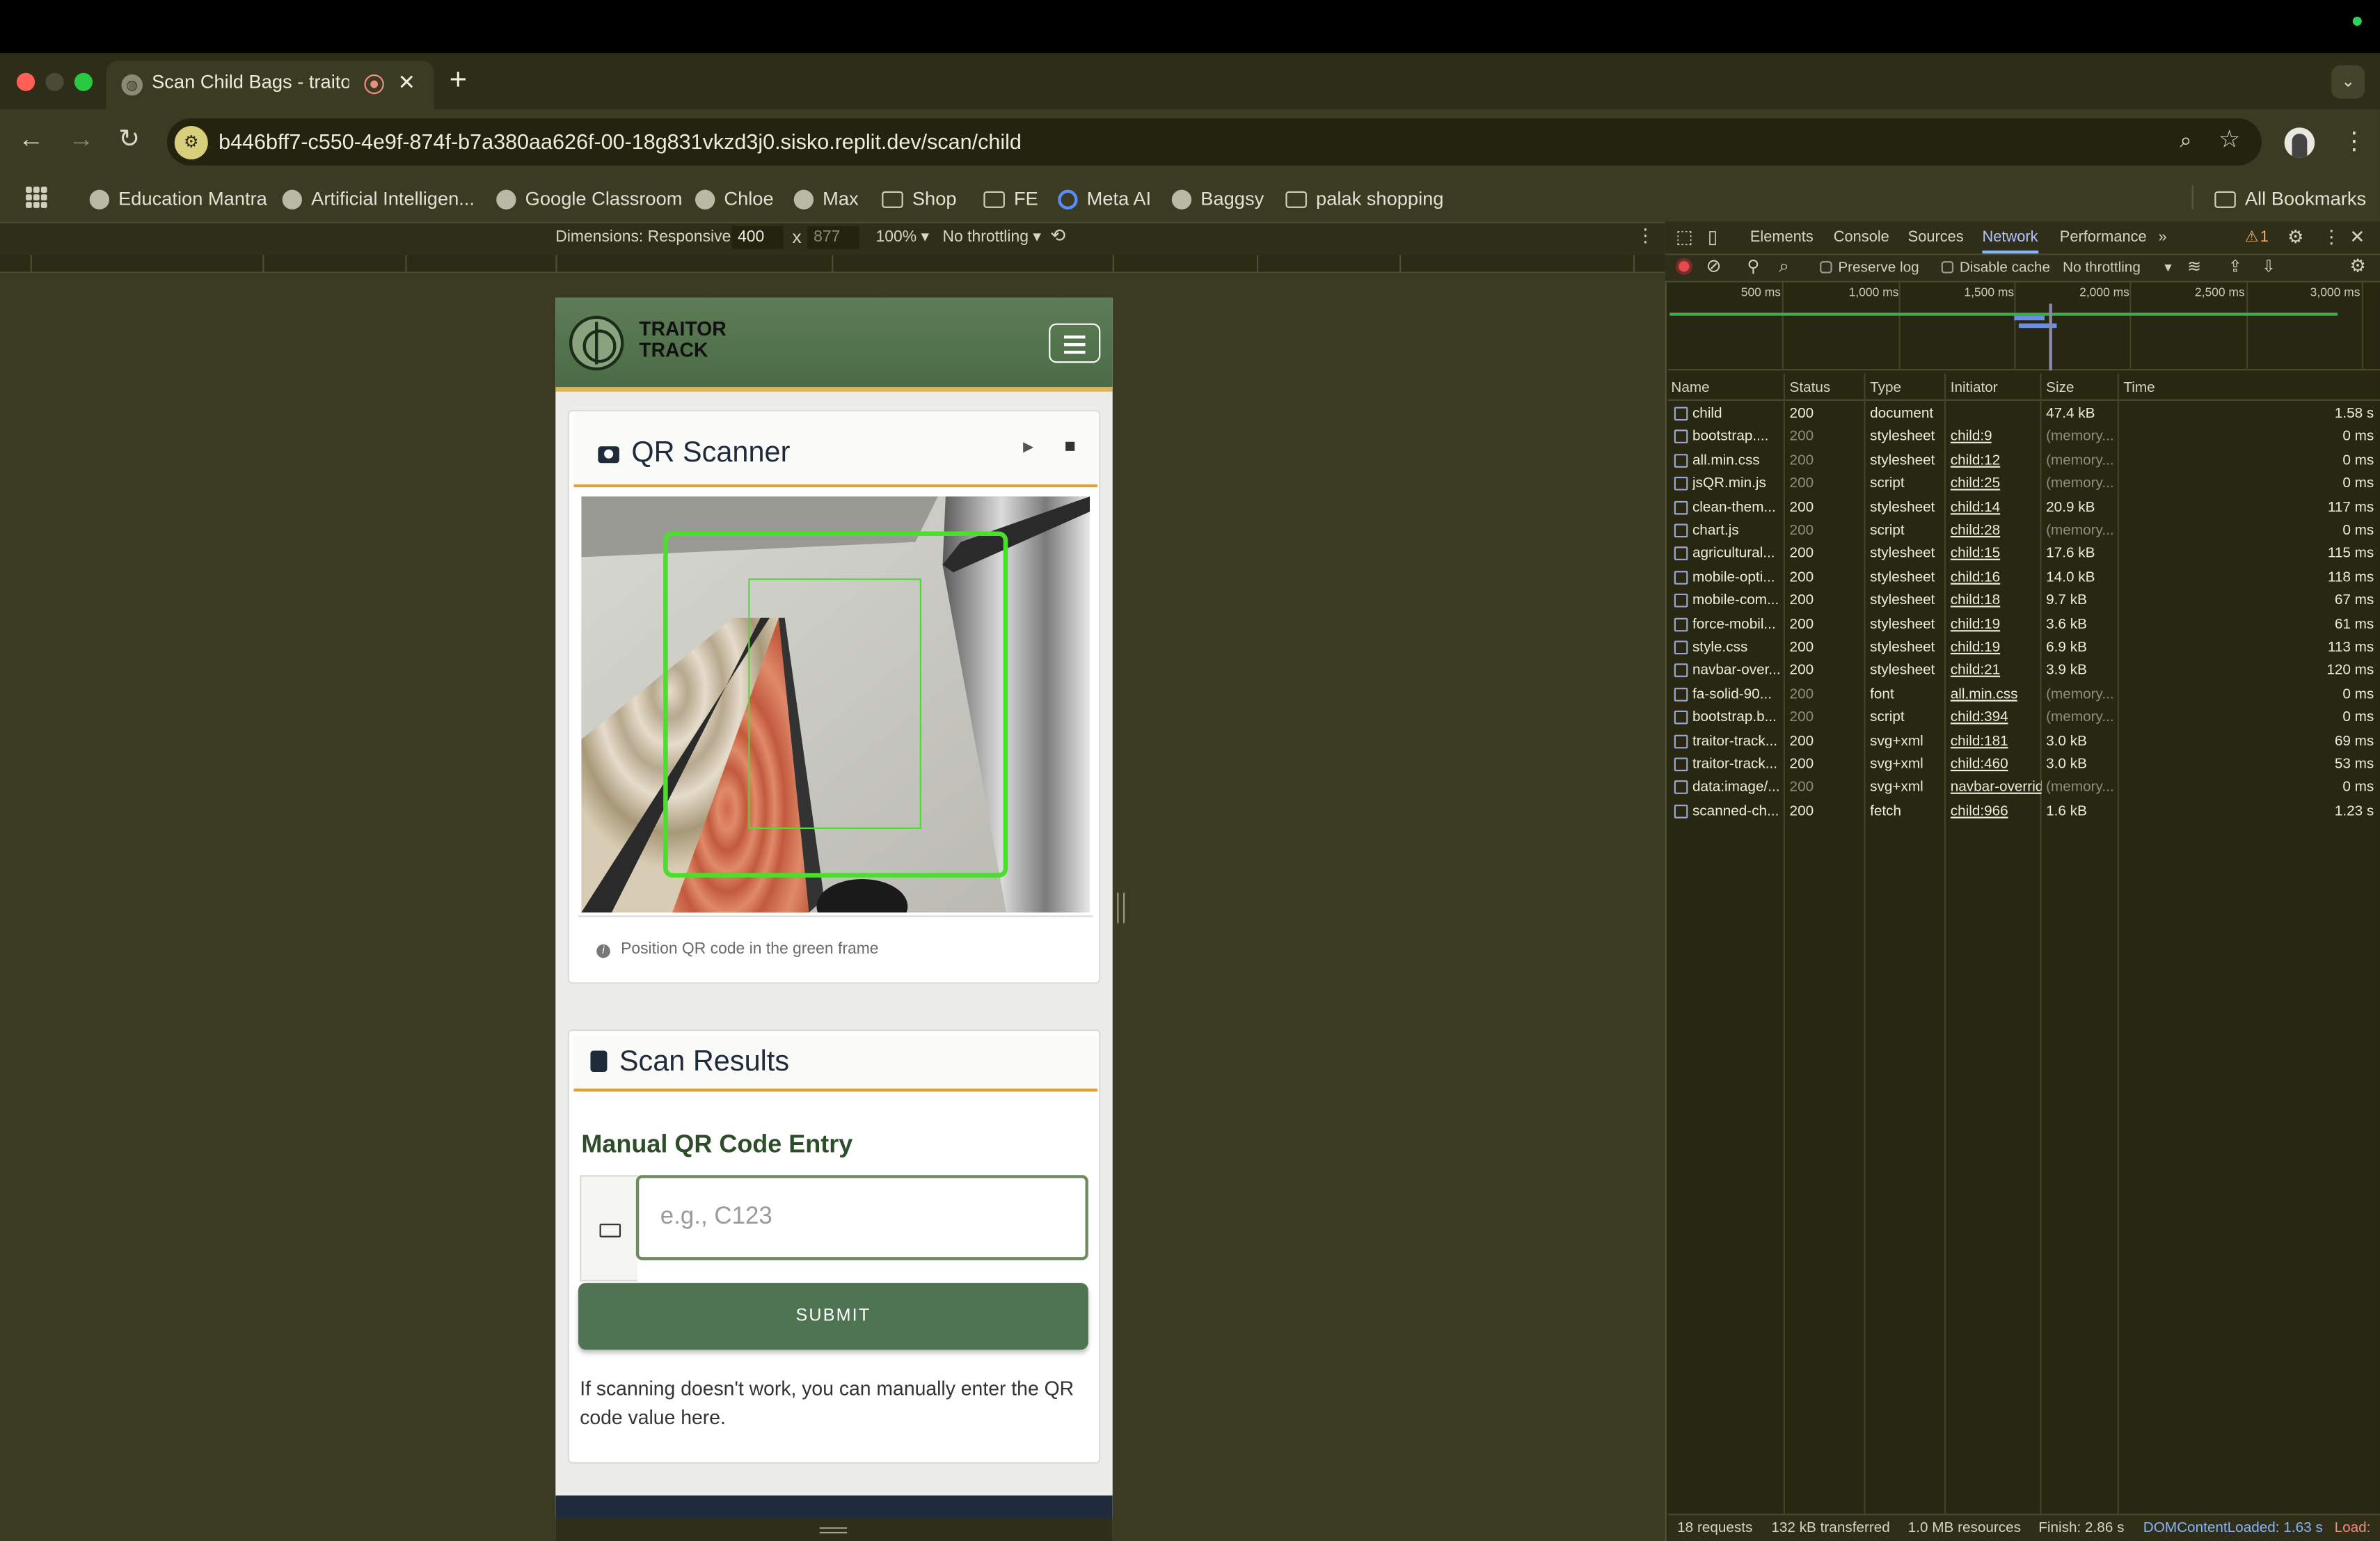 The image size is (2380, 1541). What do you see at coordinates (2060, 387) in the screenshot?
I see `column-size: Size` at bounding box center [2060, 387].